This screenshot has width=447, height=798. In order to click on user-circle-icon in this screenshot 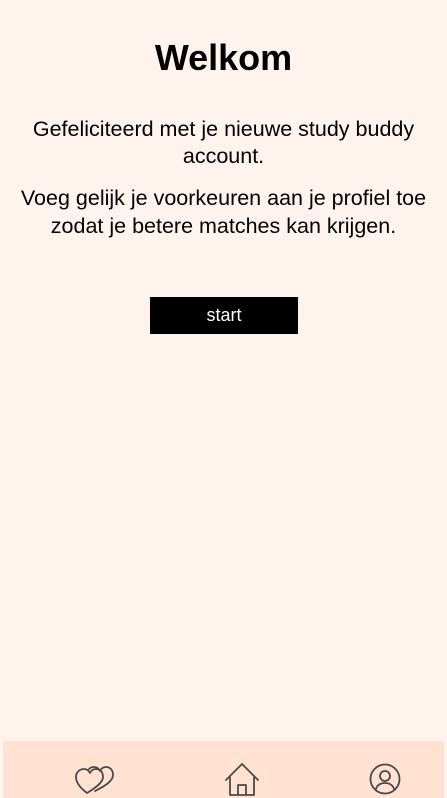, I will do `click(385, 779)`.